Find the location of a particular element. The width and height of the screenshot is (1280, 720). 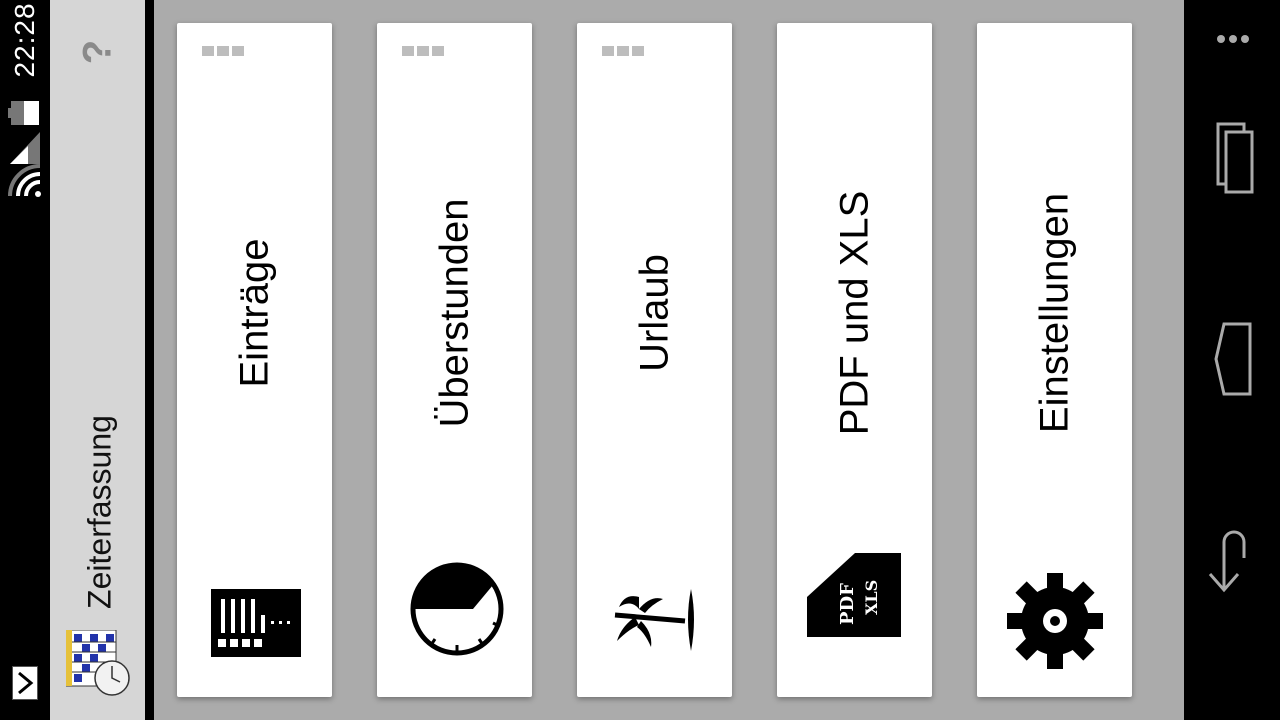

card-overtime: Überstunden is located at coordinates (454, 360).